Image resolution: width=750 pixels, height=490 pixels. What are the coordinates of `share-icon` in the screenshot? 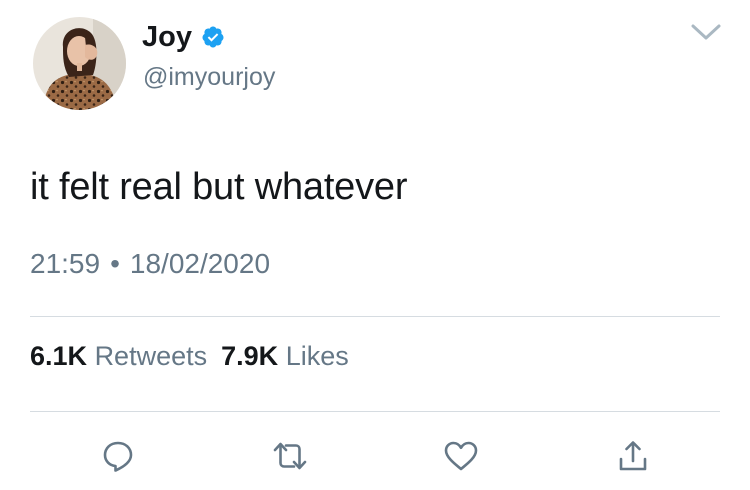 It's located at (633, 456).